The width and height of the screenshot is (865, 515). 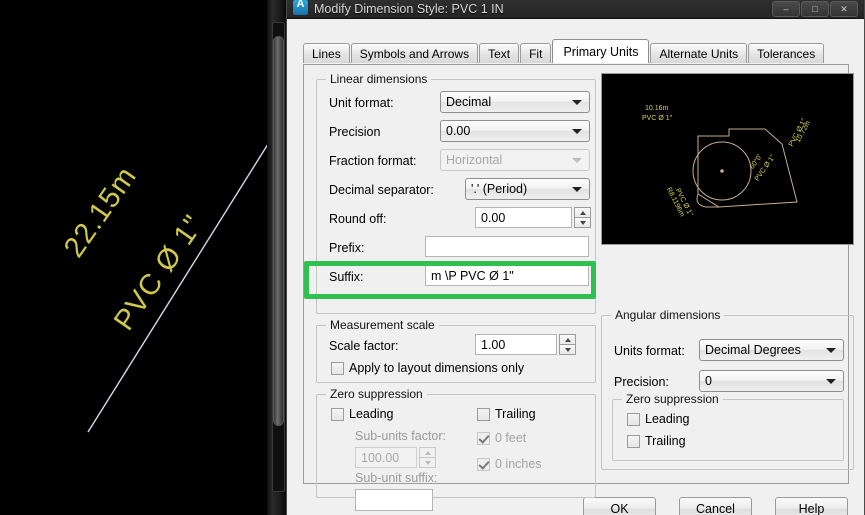 I want to click on help-button: Help, so click(x=811, y=506).